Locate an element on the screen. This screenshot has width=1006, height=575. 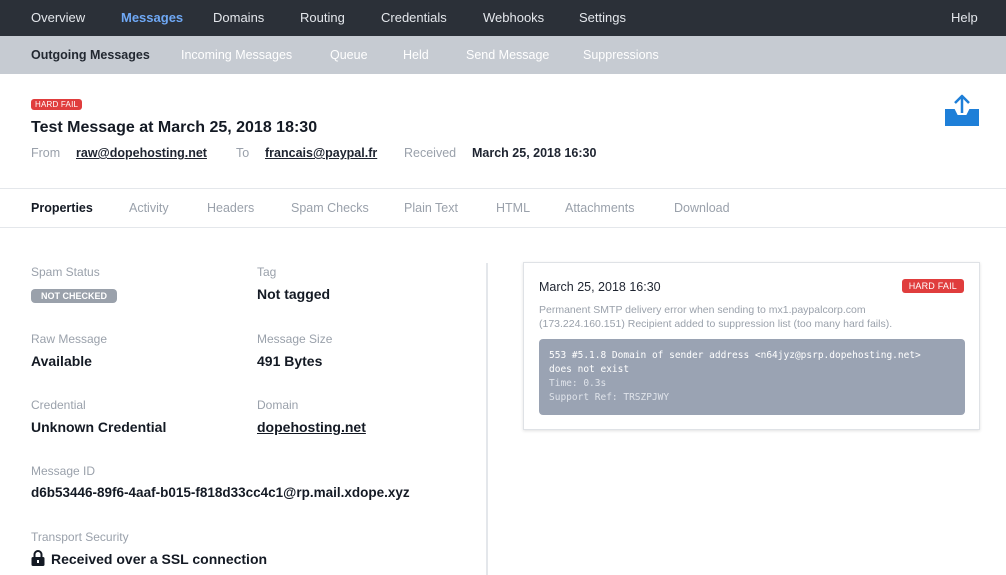
spam-status-label: Spam Status is located at coordinates (65, 272).